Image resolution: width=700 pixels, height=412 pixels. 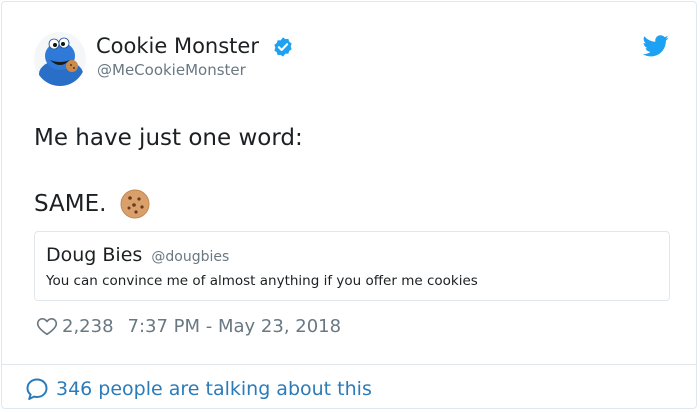 What do you see at coordinates (214, 389) in the screenshot?
I see `conversation-label: 346 people are talking about this` at bounding box center [214, 389].